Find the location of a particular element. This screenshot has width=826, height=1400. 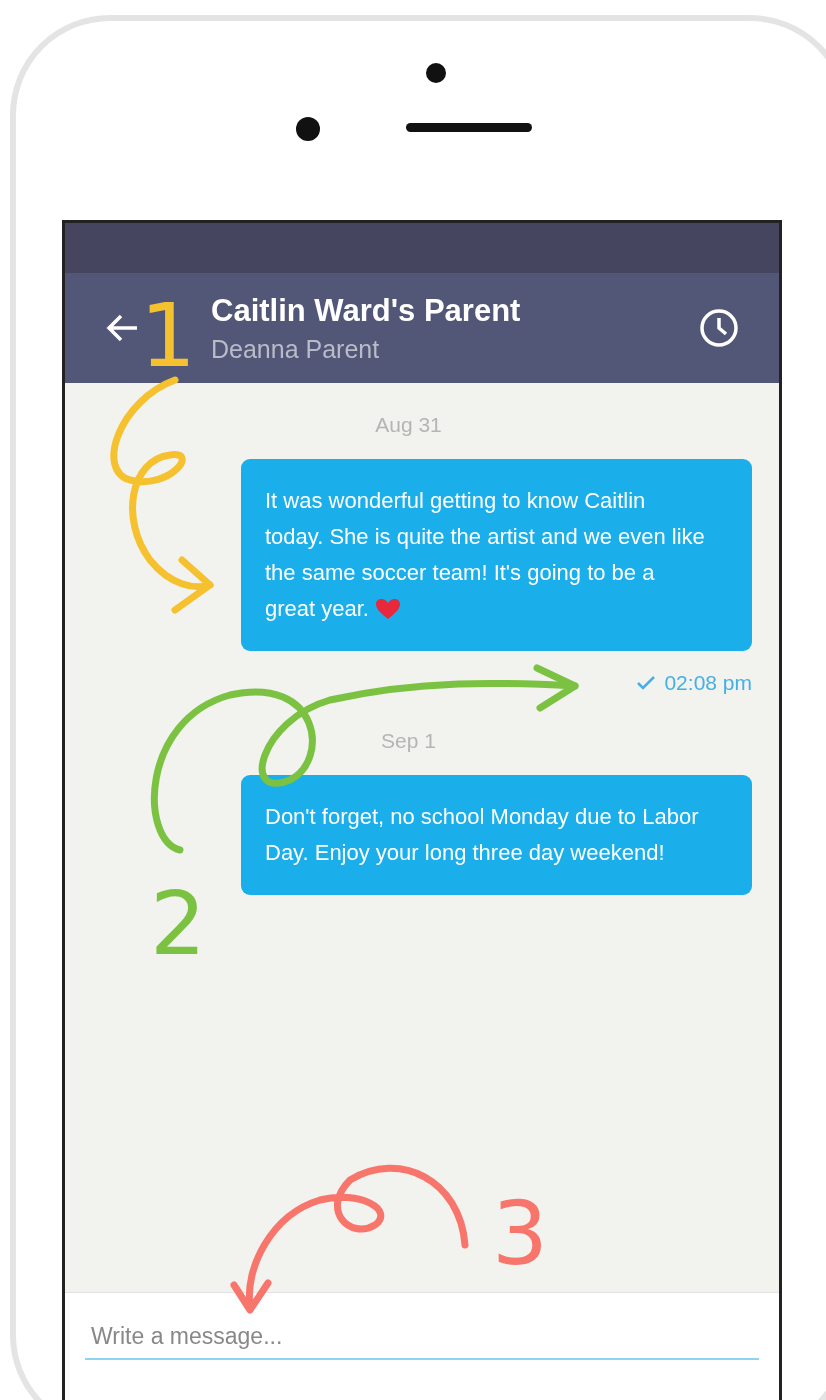

contact-subtitle: Deanna Parent is located at coordinates (296, 349).